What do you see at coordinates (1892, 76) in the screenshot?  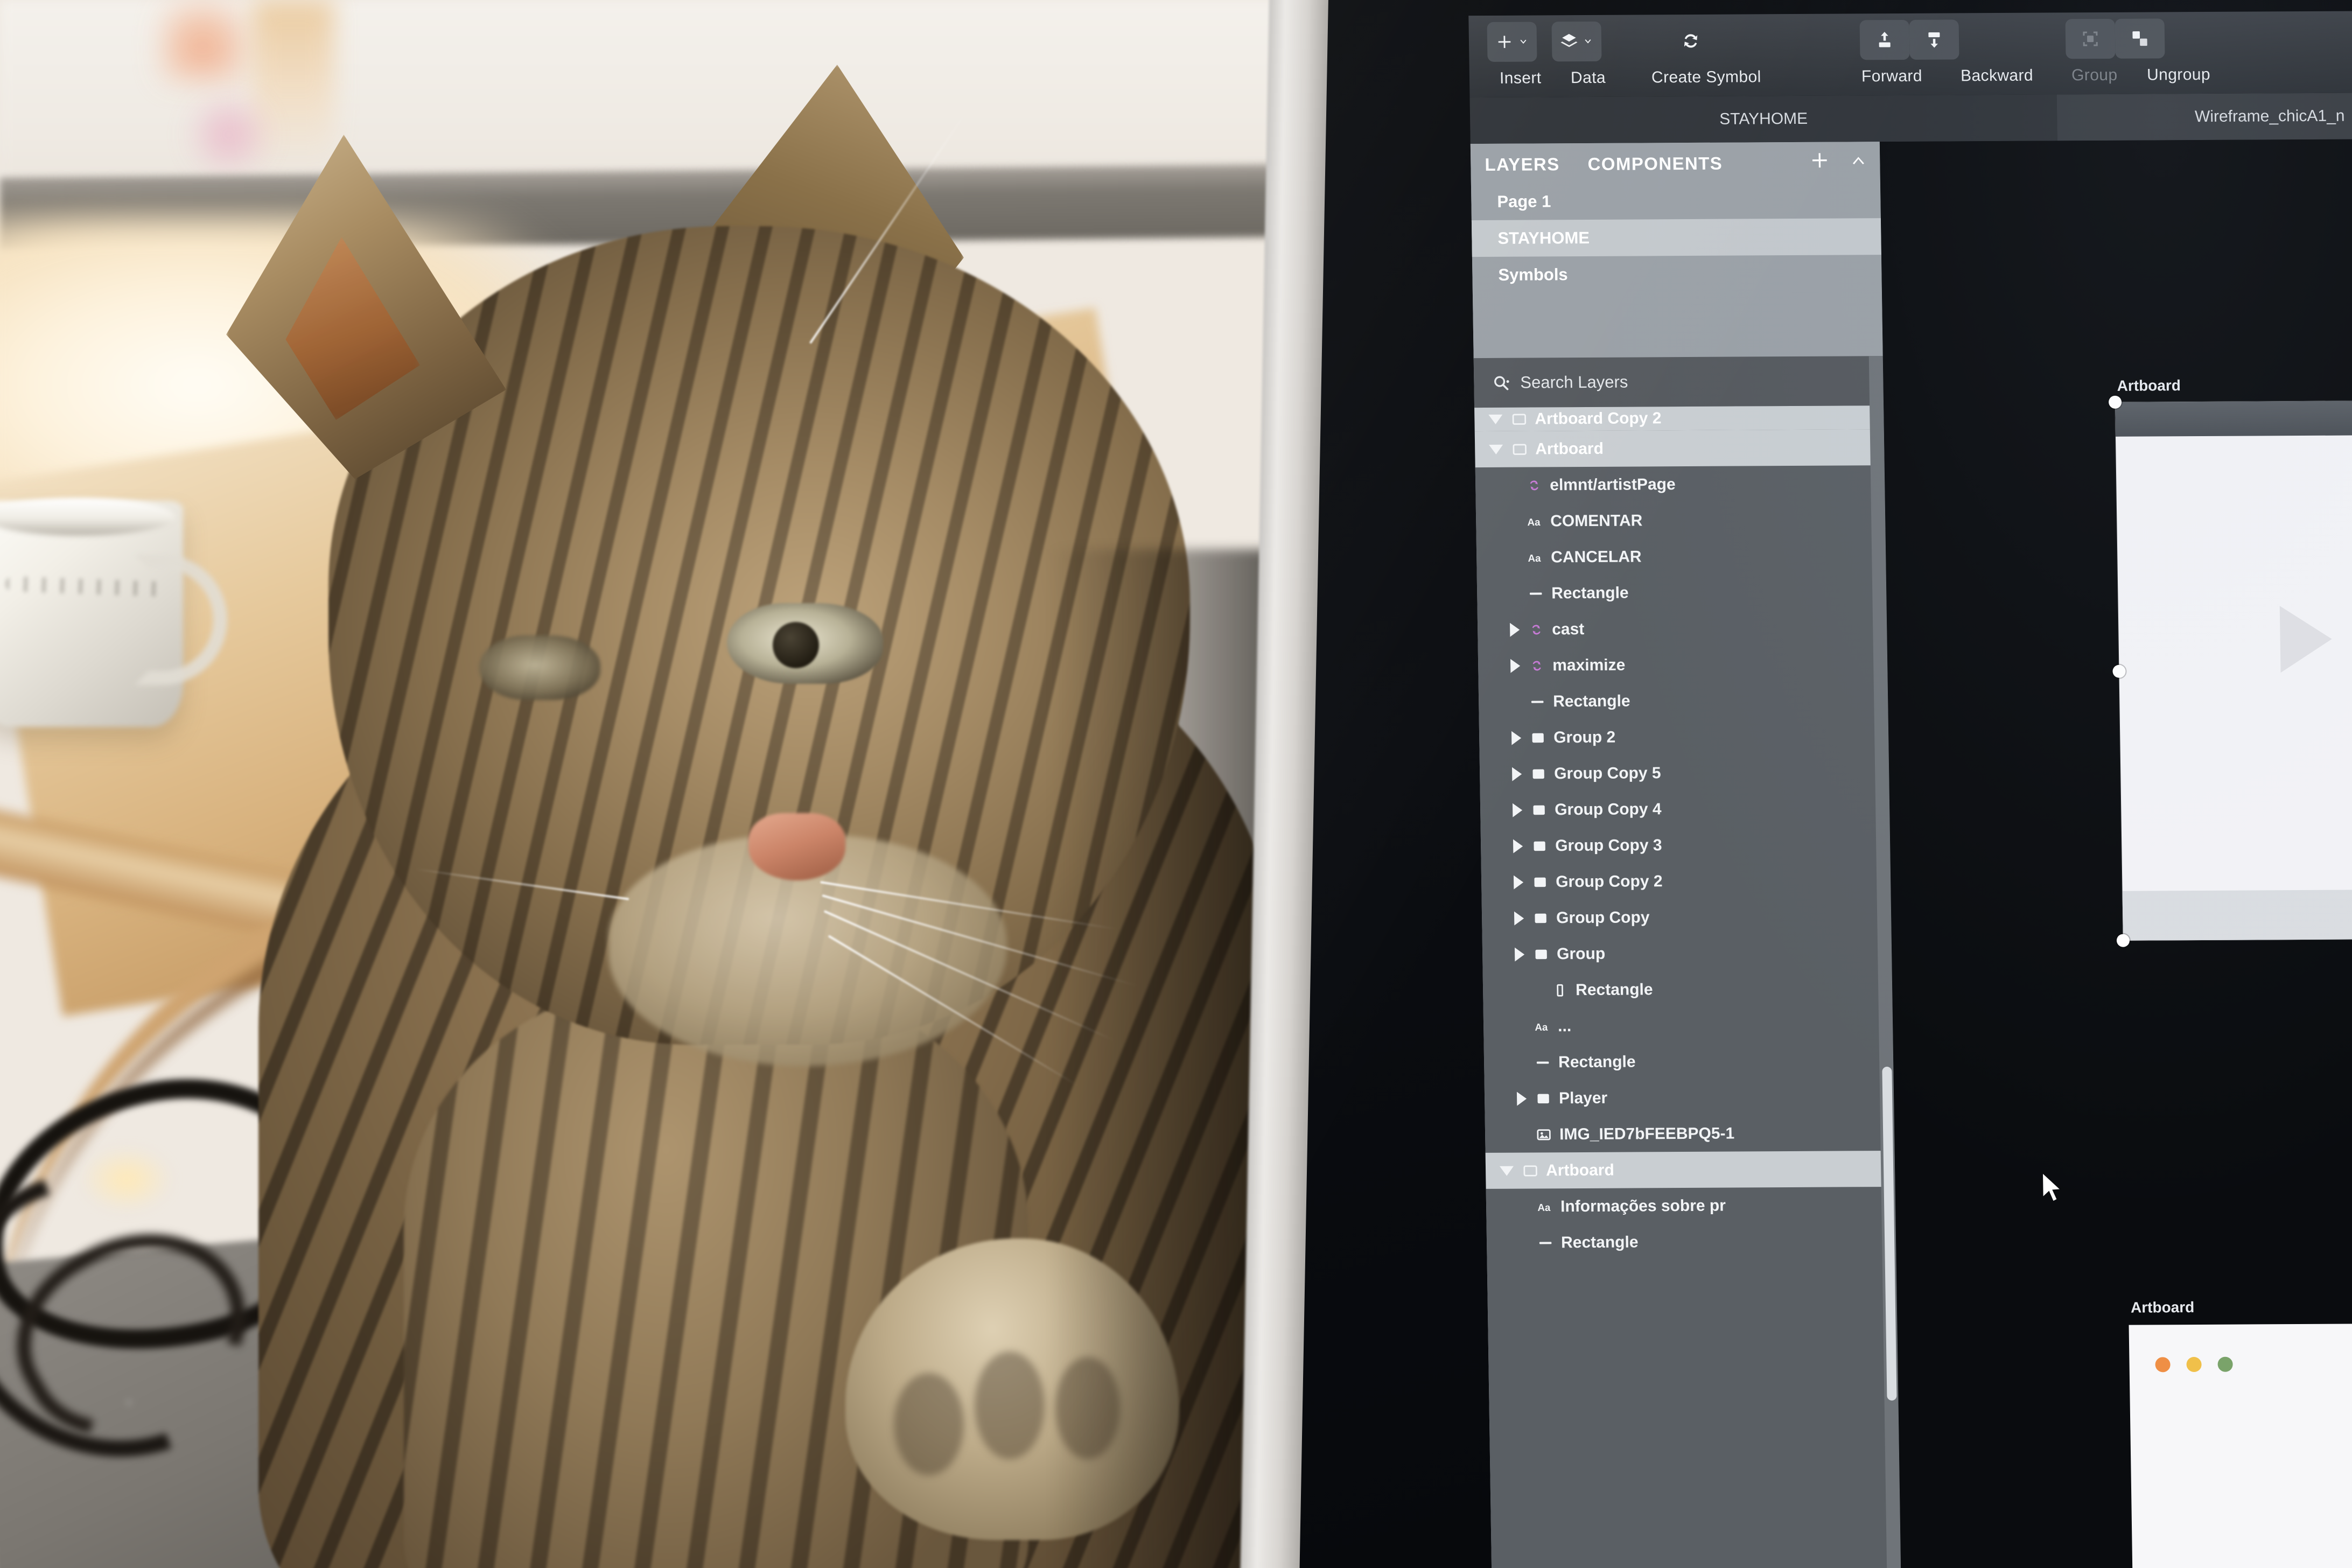 I see `toolbar-label-forward: Forward` at bounding box center [1892, 76].